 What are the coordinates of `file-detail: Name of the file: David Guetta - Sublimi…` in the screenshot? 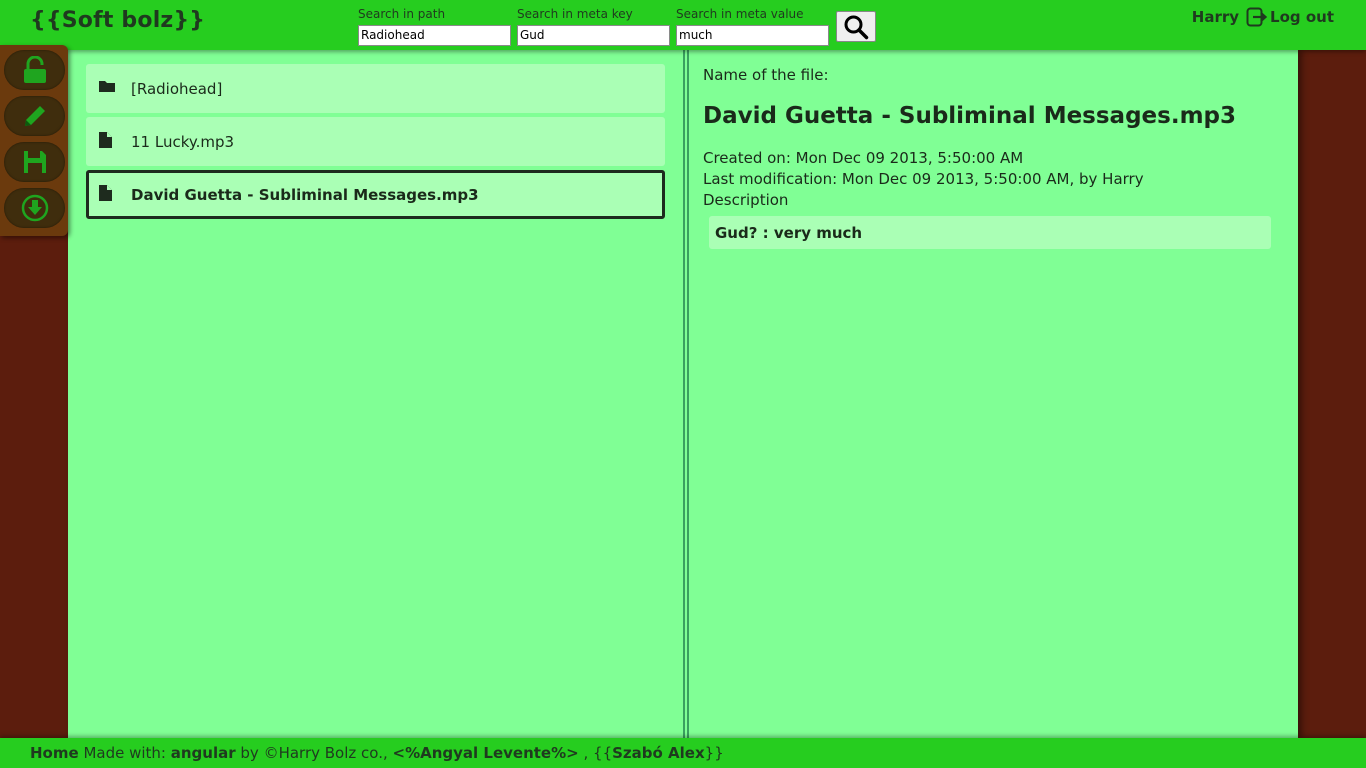 It's located at (988, 157).